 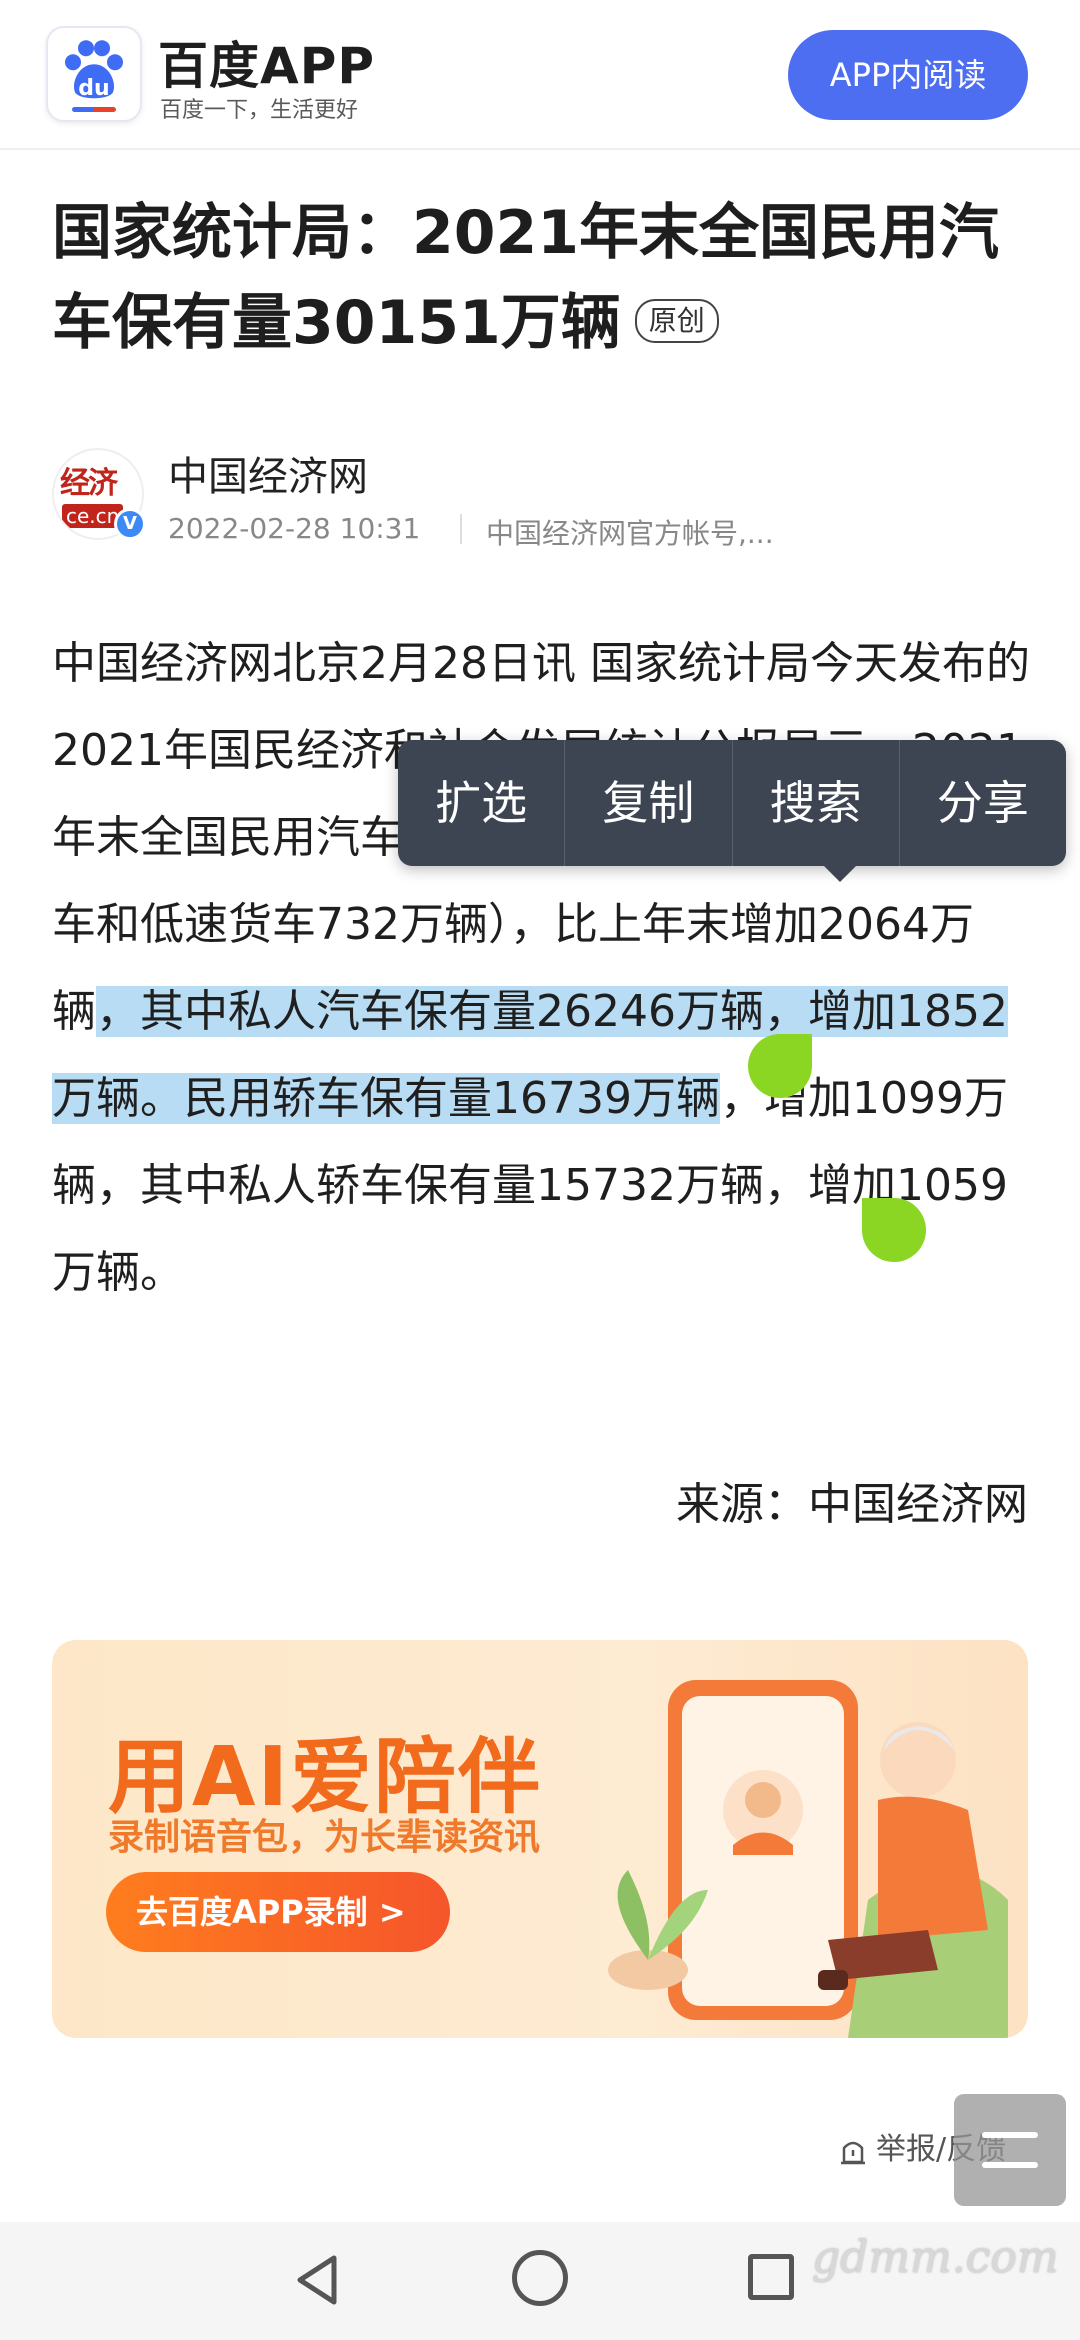 What do you see at coordinates (852, 1504) in the screenshot?
I see `article-source: 来源：中国经济网` at bounding box center [852, 1504].